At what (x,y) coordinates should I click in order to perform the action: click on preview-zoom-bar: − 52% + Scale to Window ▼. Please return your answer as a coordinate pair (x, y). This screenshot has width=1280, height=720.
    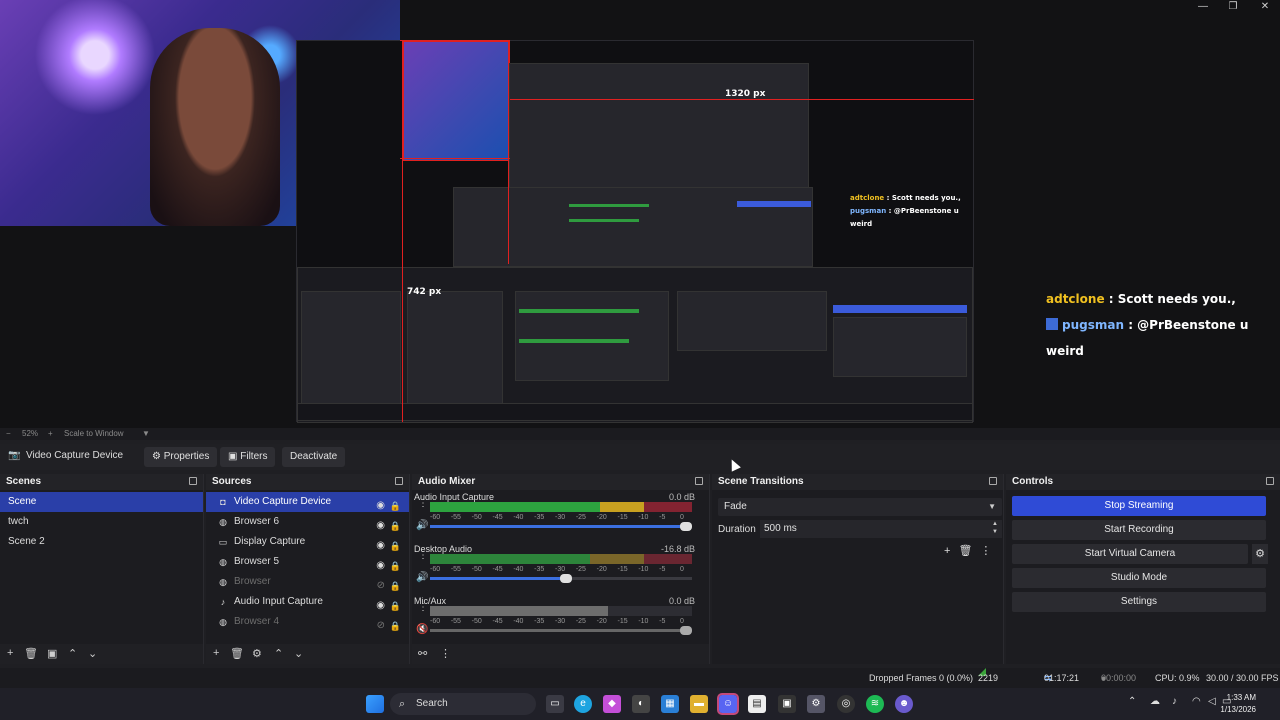
    Looking at the image, I should click on (640, 434).